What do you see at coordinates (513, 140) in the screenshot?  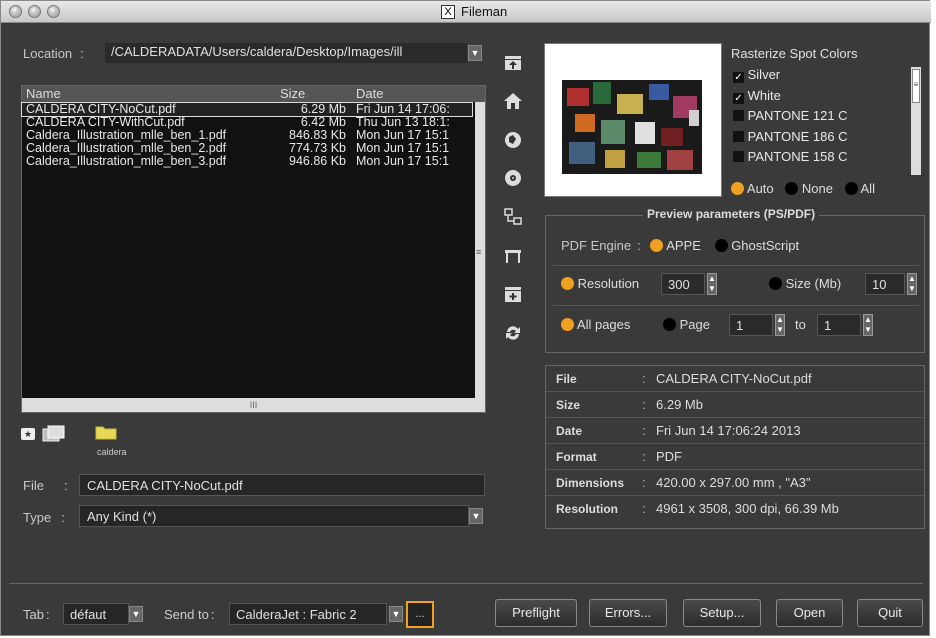 I see `network-globe-icon` at bounding box center [513, 140].